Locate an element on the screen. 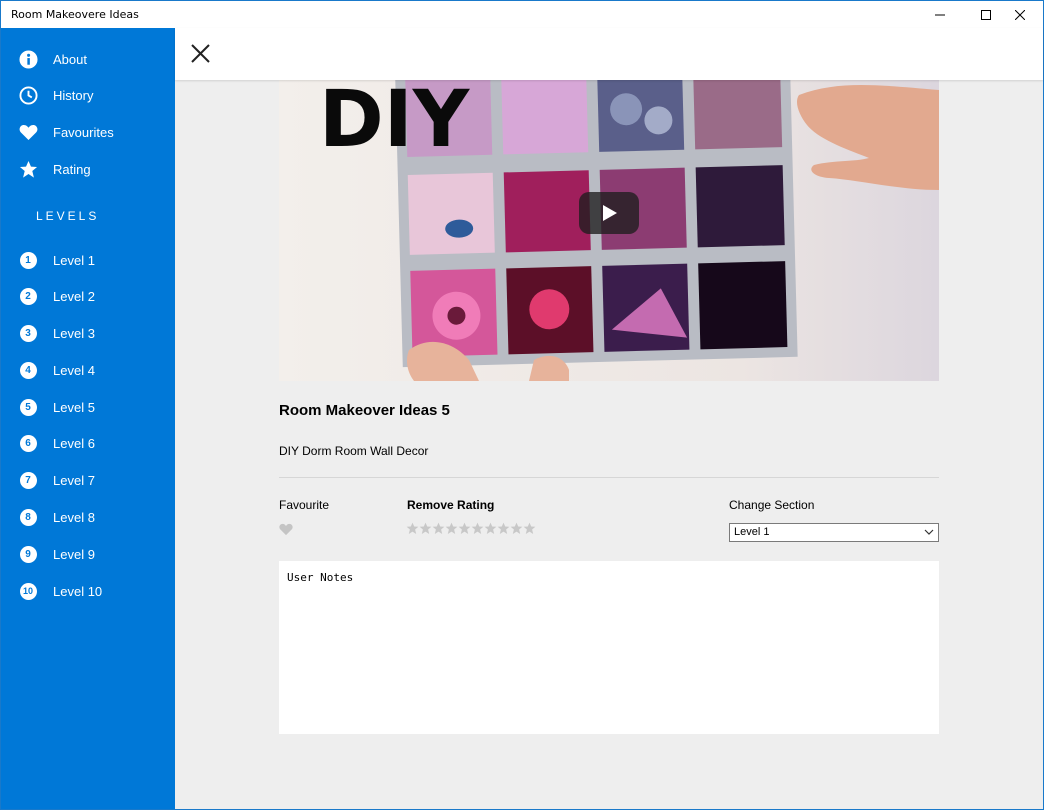 This screenshot has height=810, width=1044. section-select: Level 1 is located at coordinates (834, 532).